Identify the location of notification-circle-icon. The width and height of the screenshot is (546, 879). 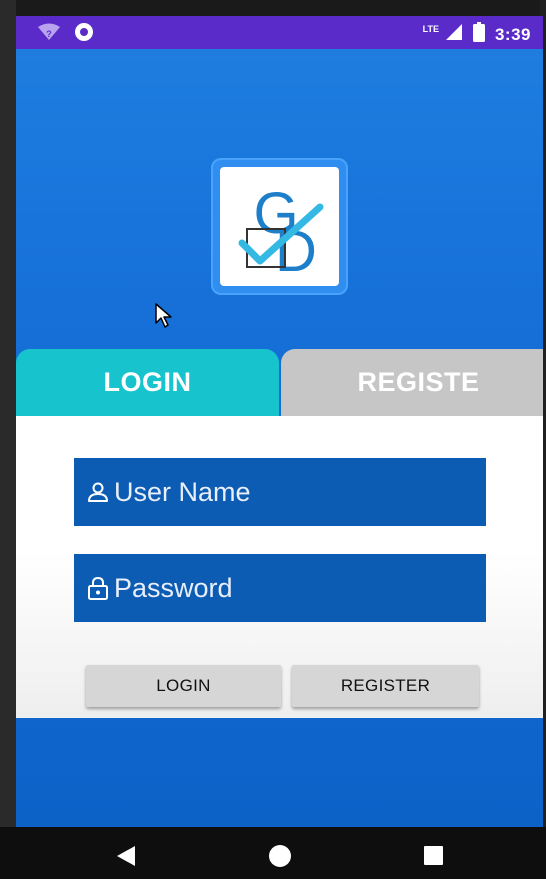
(84, 34).